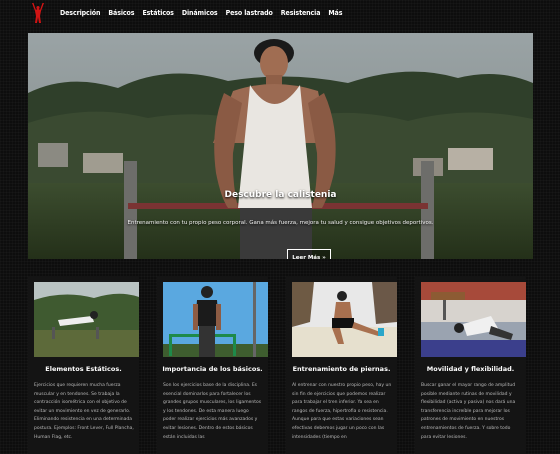  I want to click on card-image-mobility, so click(473, 319).